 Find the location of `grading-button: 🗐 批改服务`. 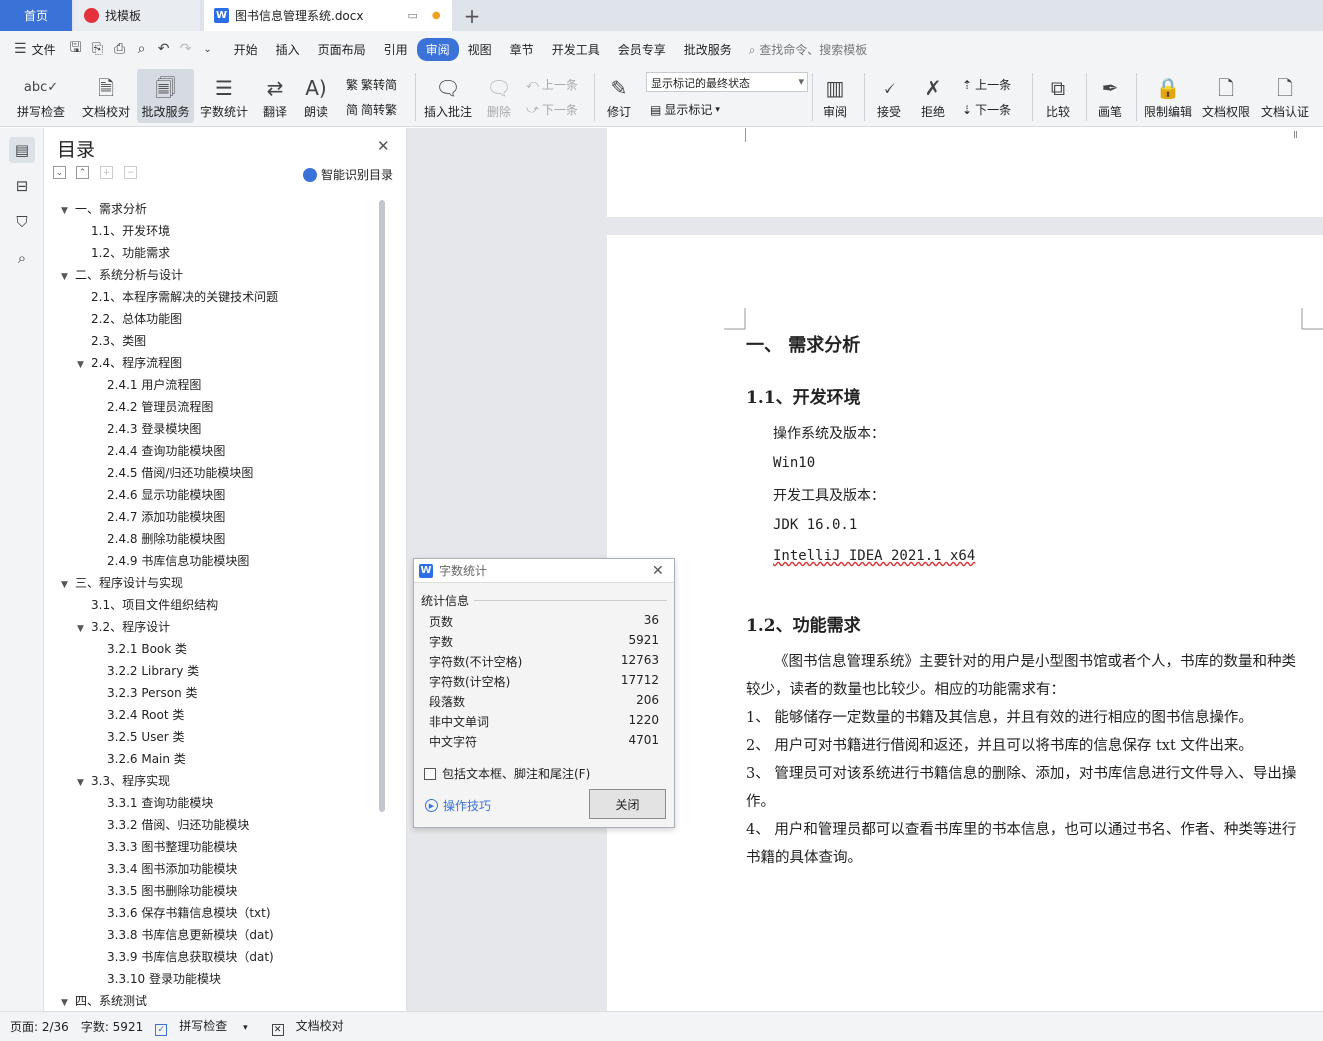

grading-button: 🗐 批改服务 is located at coordinates (165, 96).